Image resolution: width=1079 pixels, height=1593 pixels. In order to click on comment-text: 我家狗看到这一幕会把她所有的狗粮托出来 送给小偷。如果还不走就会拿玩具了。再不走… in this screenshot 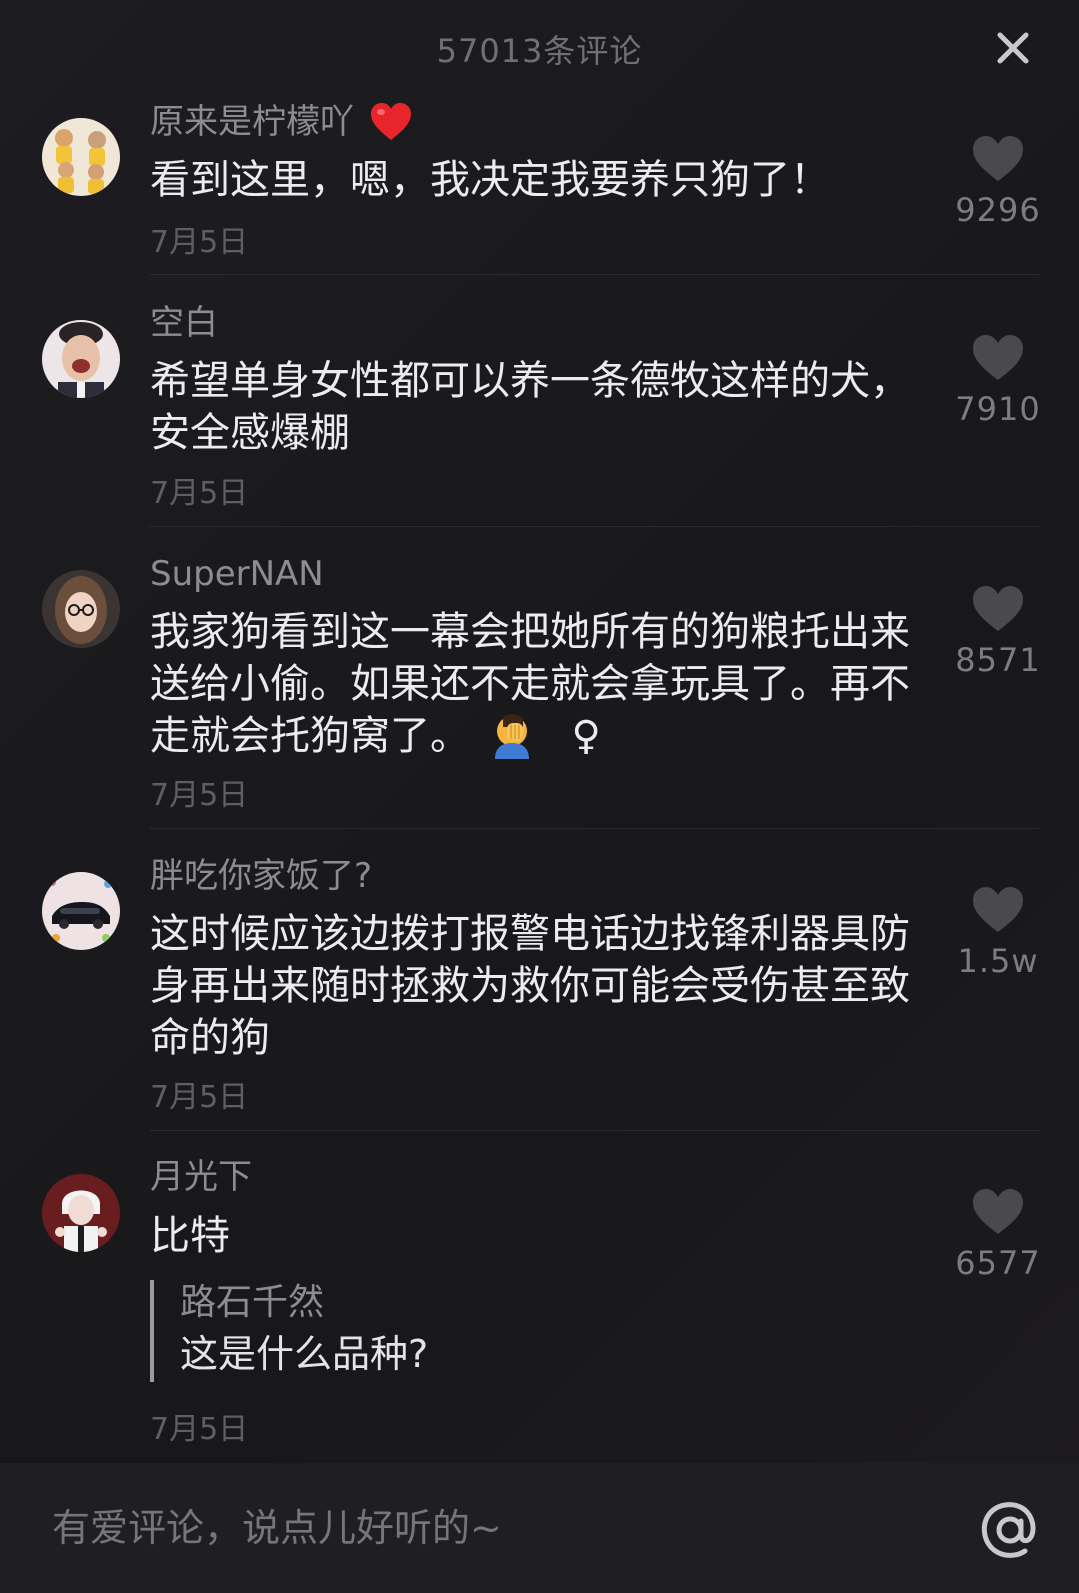, I will do `click(530, 684)`.